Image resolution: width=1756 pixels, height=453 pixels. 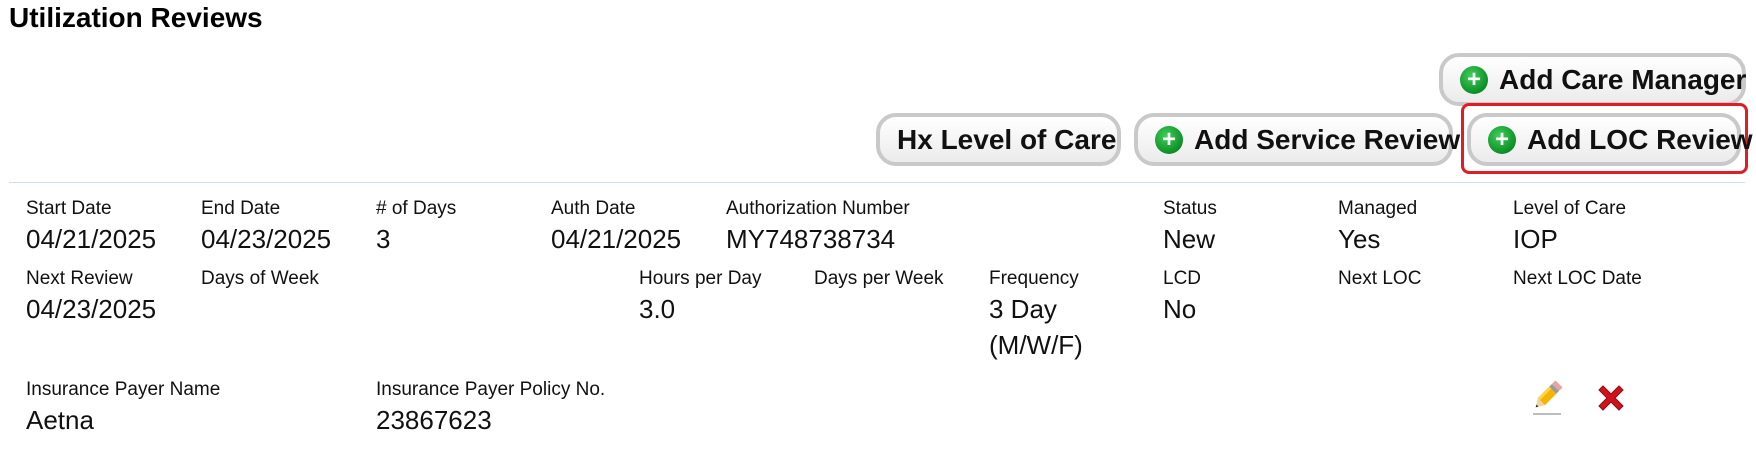 I want to click on authorization-number-value: MY748738734, so click(x=811, y=239).